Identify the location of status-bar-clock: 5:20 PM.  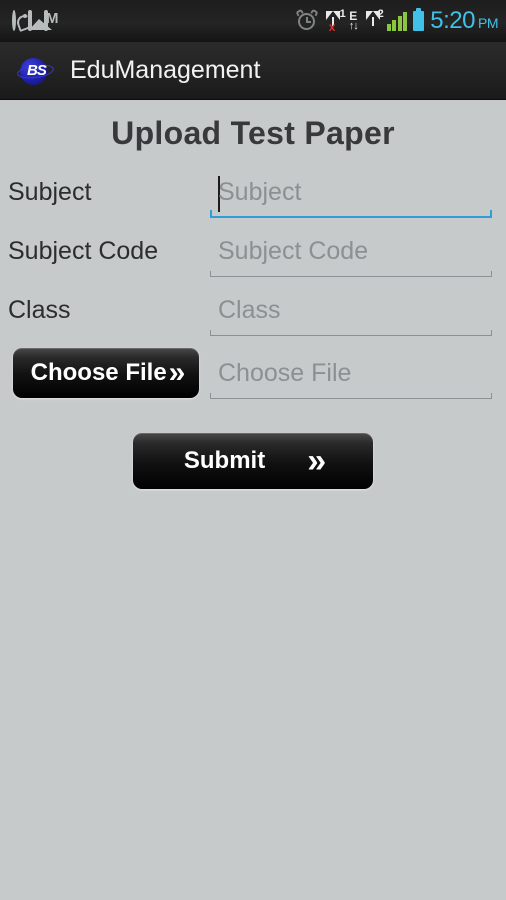
(464, 21).